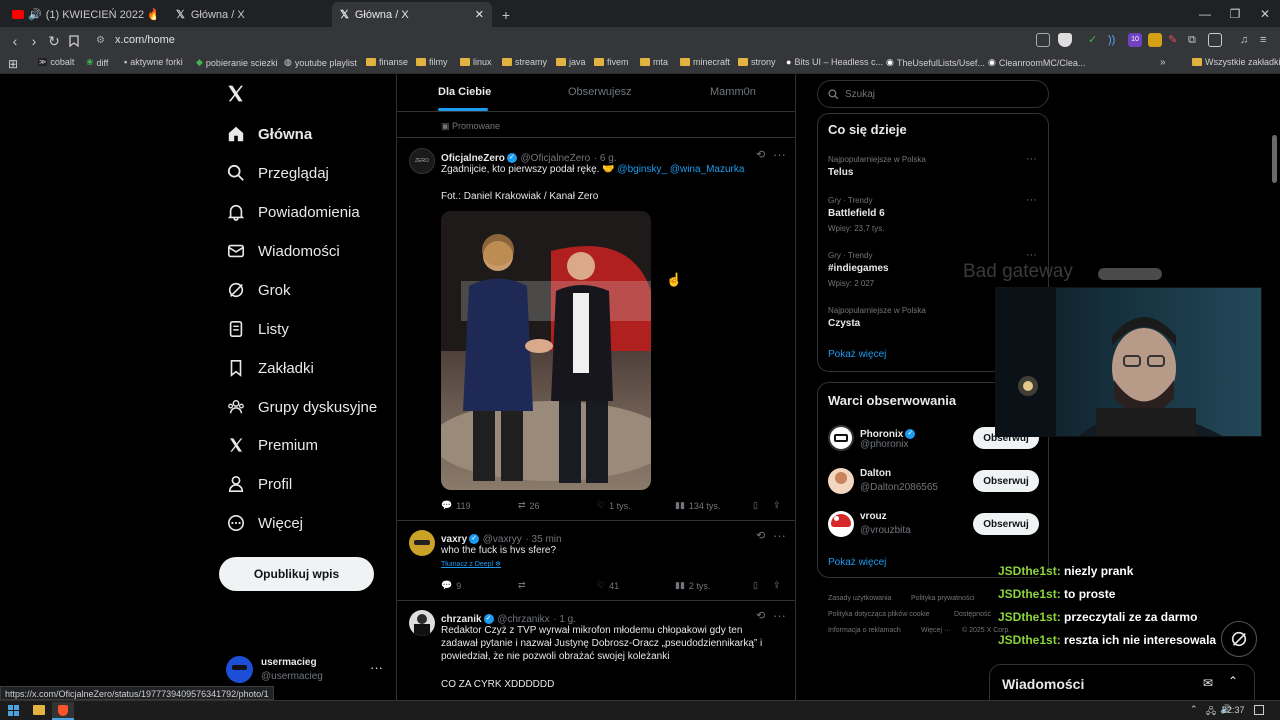 This screenshot has width=1280, height=720. I want to click on nav-lists: Listy, so click(257, 329).